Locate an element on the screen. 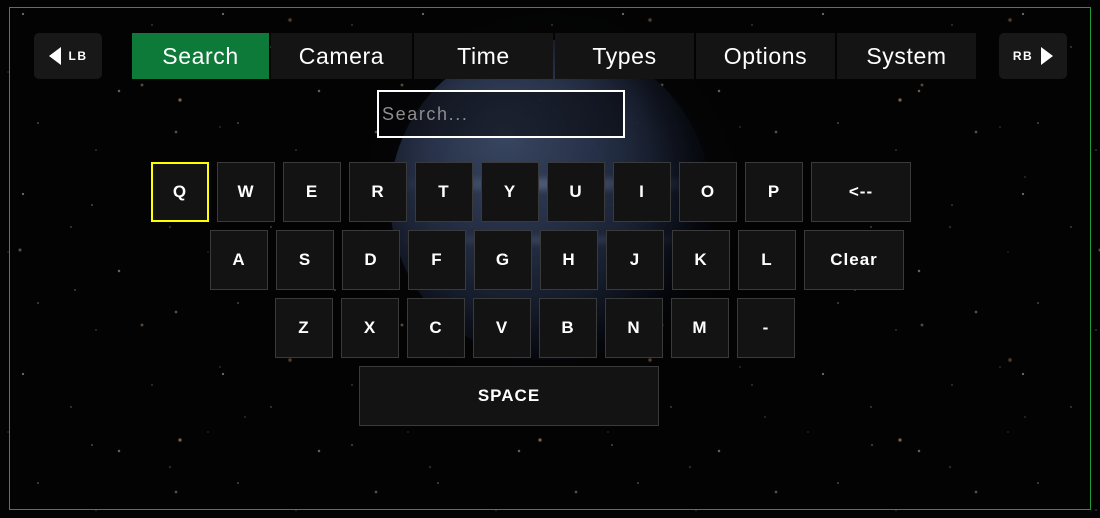 This screenshot has height=518, width=1100. key-space: SPACE is located at coordinates (509, 396).